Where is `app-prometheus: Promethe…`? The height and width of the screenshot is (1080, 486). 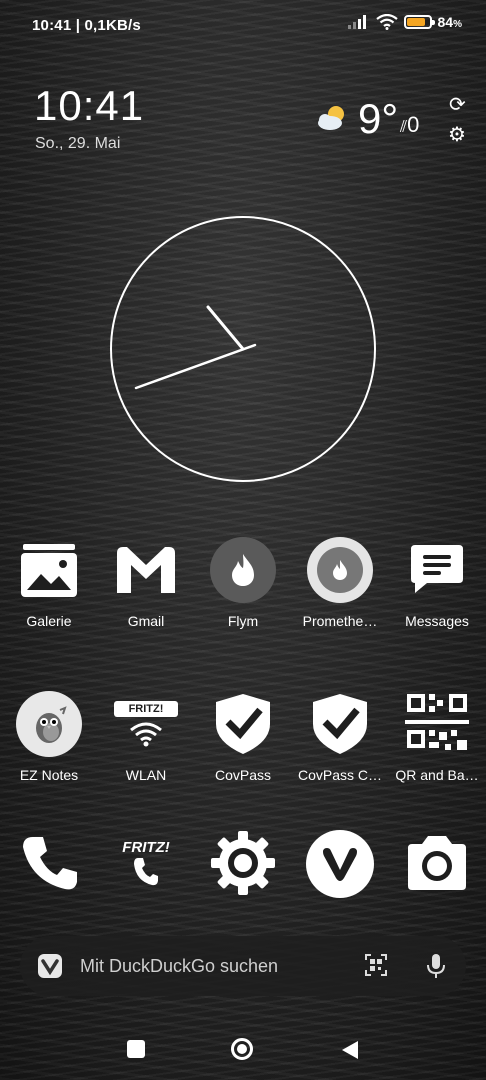 app-prometheus: Promethe… is located at coordinates (340, 597).